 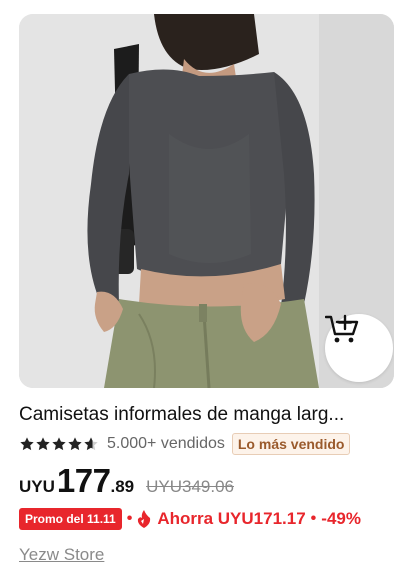 I want to click on promo-badge: Promo del 11.11, so click(x=70, y=519).